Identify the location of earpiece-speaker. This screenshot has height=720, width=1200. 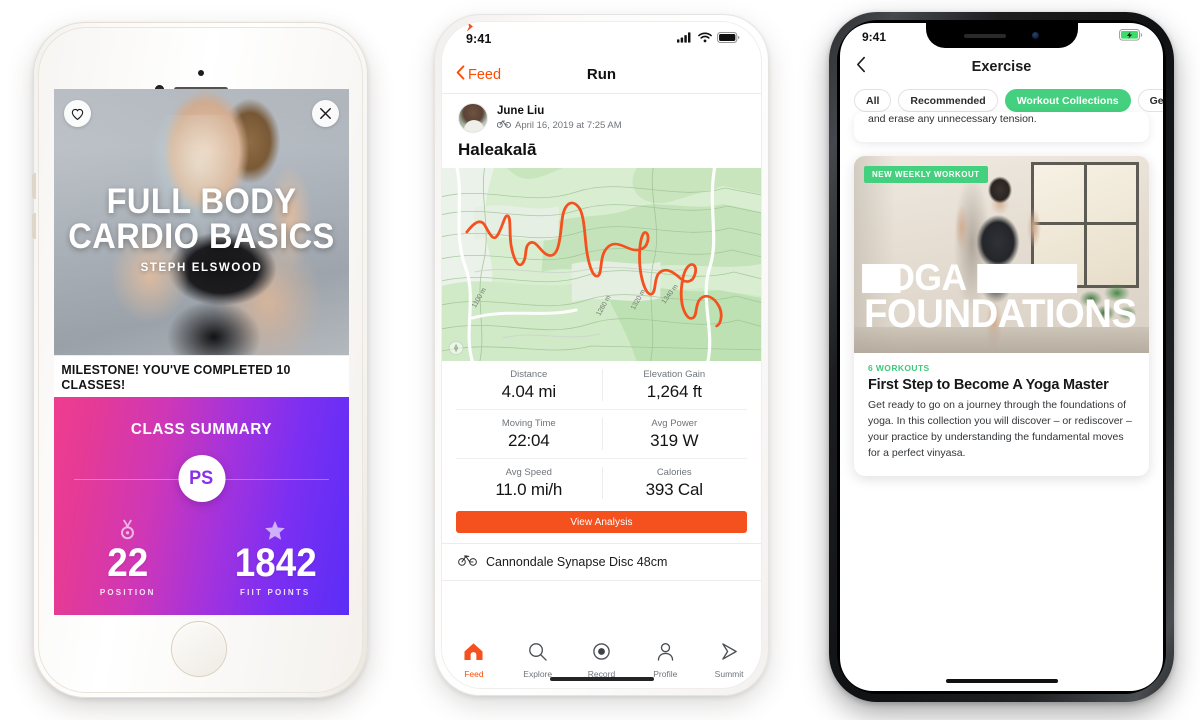
(985, 35).